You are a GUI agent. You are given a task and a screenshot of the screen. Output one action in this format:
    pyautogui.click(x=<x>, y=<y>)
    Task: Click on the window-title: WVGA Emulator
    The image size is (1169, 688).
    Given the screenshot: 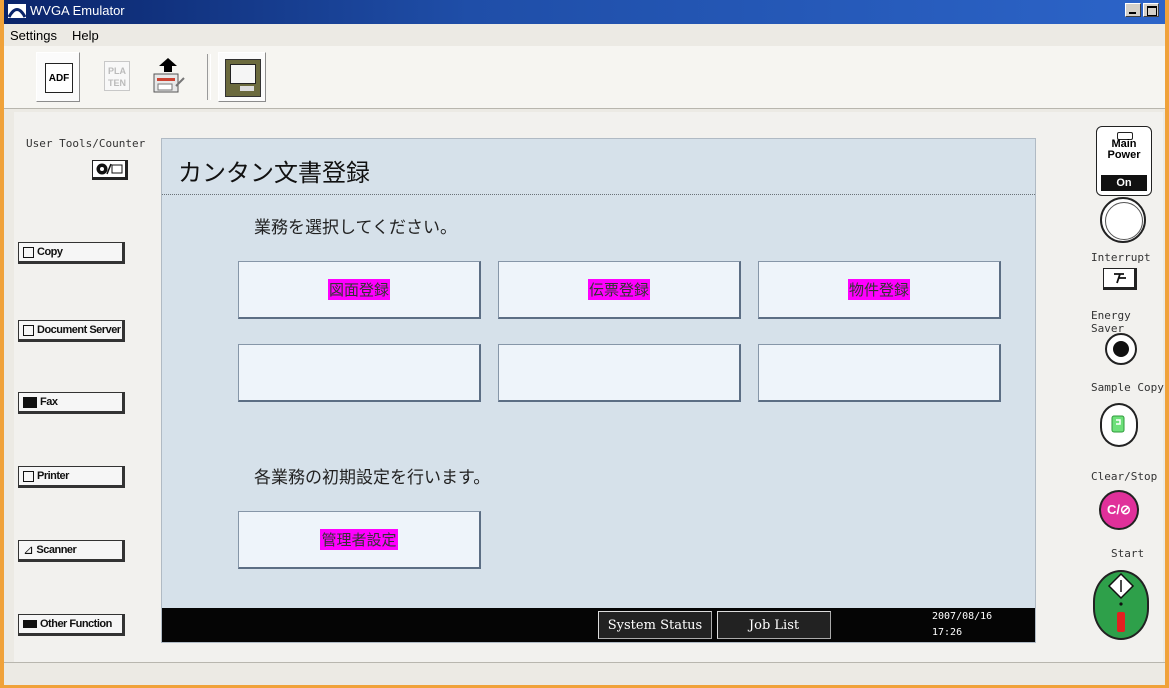 What is the action you would take?
    pyautogui.click(x=77, y=10)
    